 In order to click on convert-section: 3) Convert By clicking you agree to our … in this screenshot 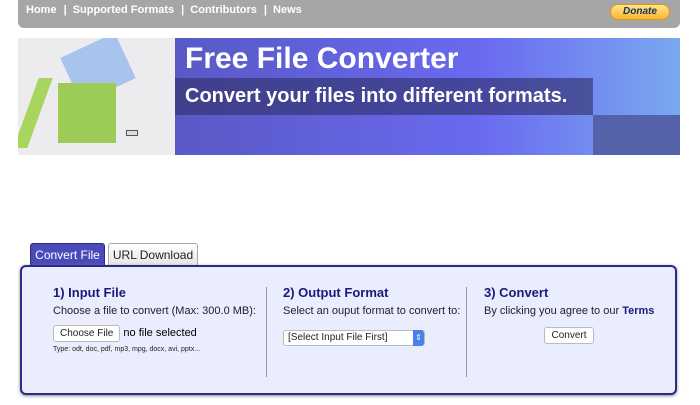, I will do `click(569, 314)`.